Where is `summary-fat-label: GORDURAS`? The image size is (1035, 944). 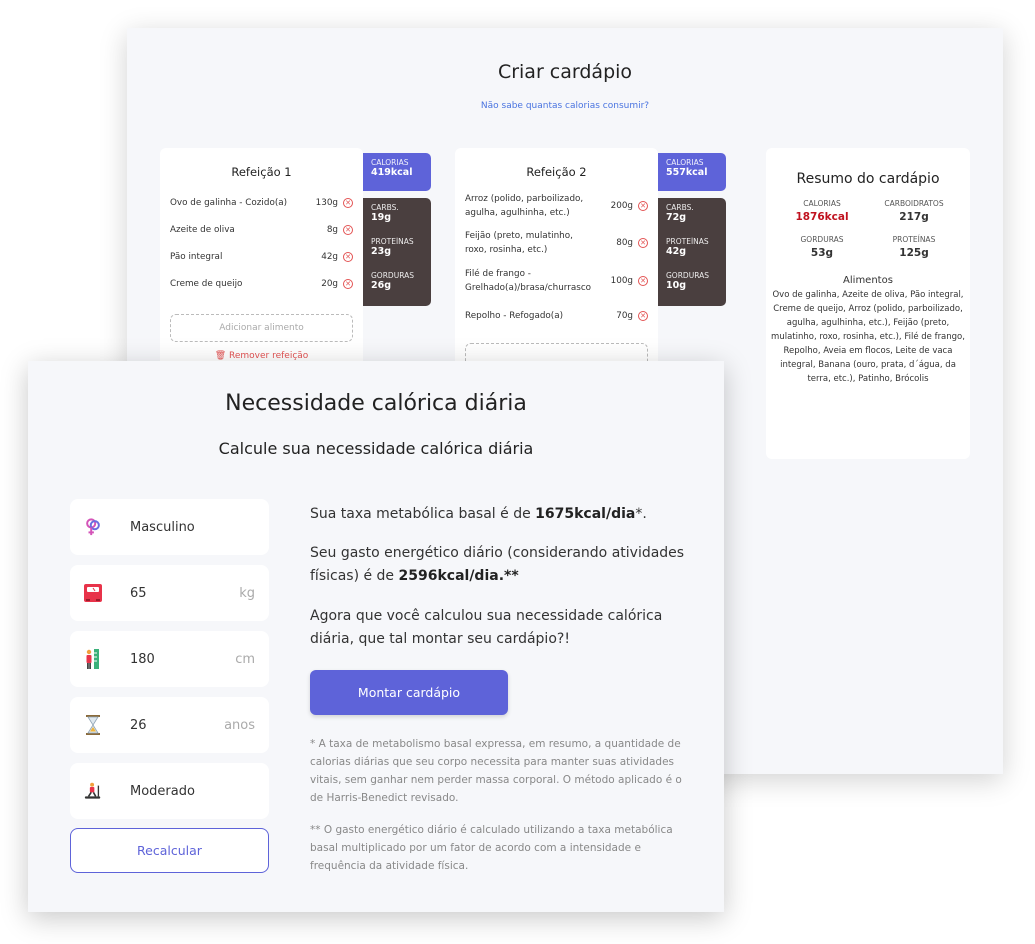
summary-fat-label: GORDURAS is located at coordinates (822, 239).